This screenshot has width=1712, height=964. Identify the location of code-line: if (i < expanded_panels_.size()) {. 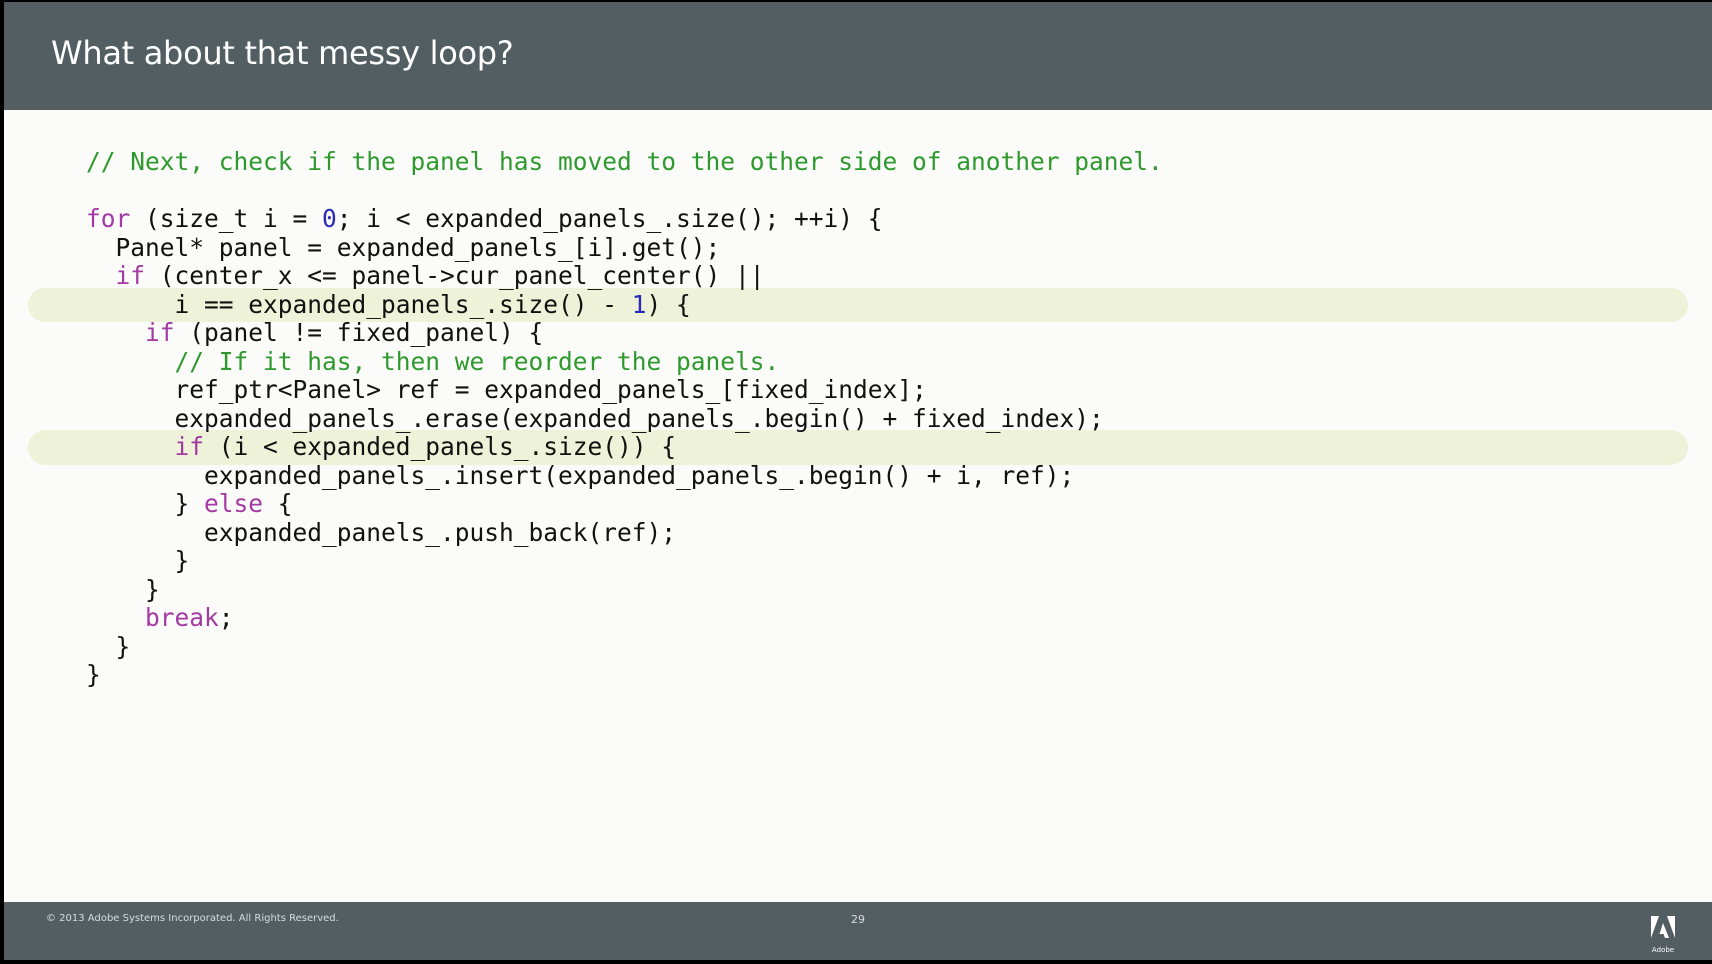
(858, 447).